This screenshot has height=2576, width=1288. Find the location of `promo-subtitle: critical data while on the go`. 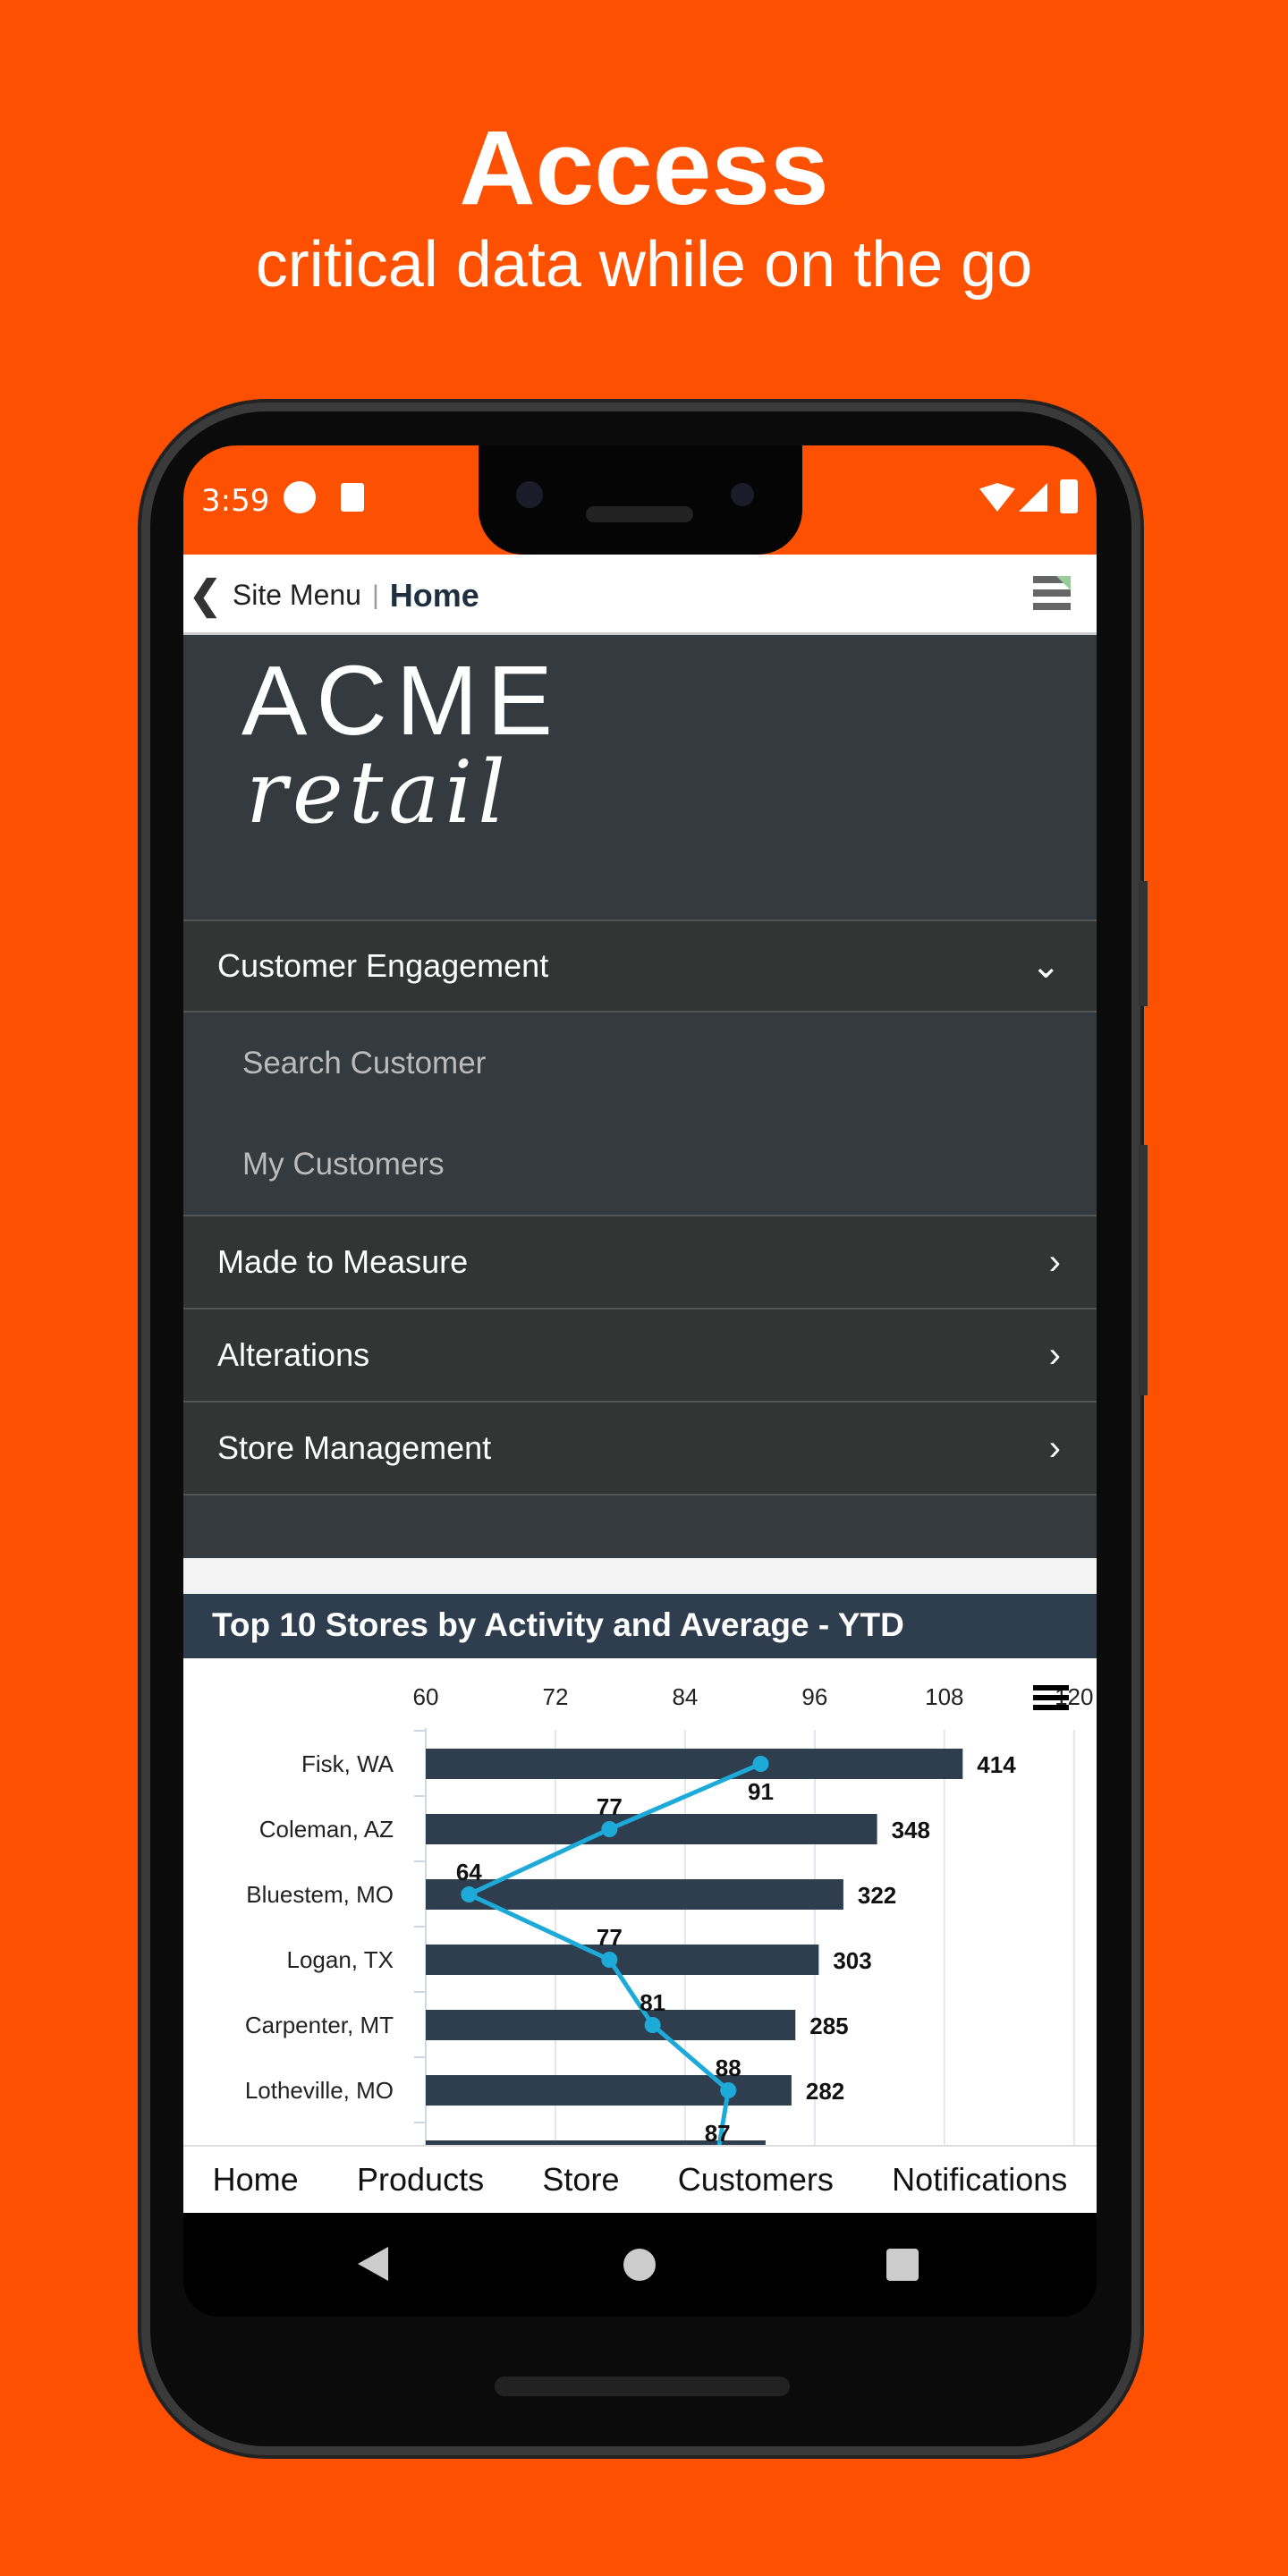

promo-subtitle: critical data while on the go is located at coordinates (644, 265).